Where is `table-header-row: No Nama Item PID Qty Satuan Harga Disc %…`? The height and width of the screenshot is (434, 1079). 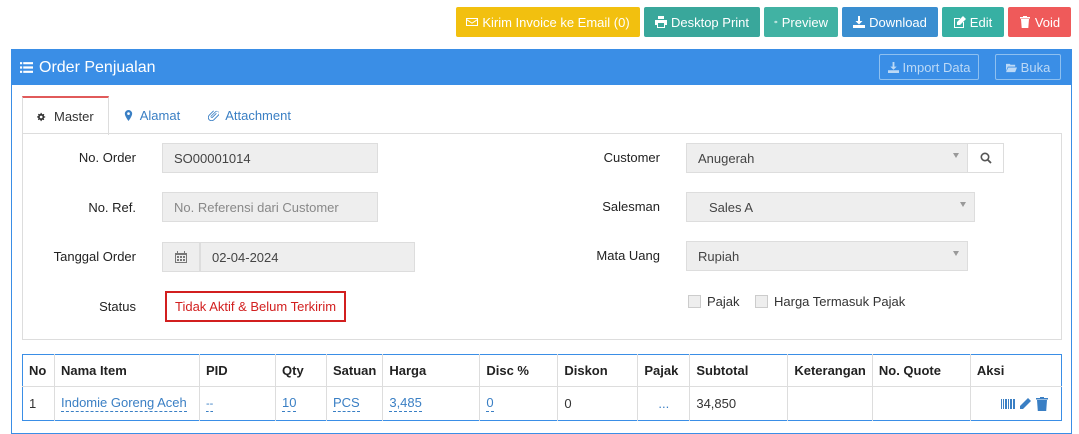
table-header-row: No Nama Item PID Qty Satuan Harga Disc %… is located at coordinates (542, 370).